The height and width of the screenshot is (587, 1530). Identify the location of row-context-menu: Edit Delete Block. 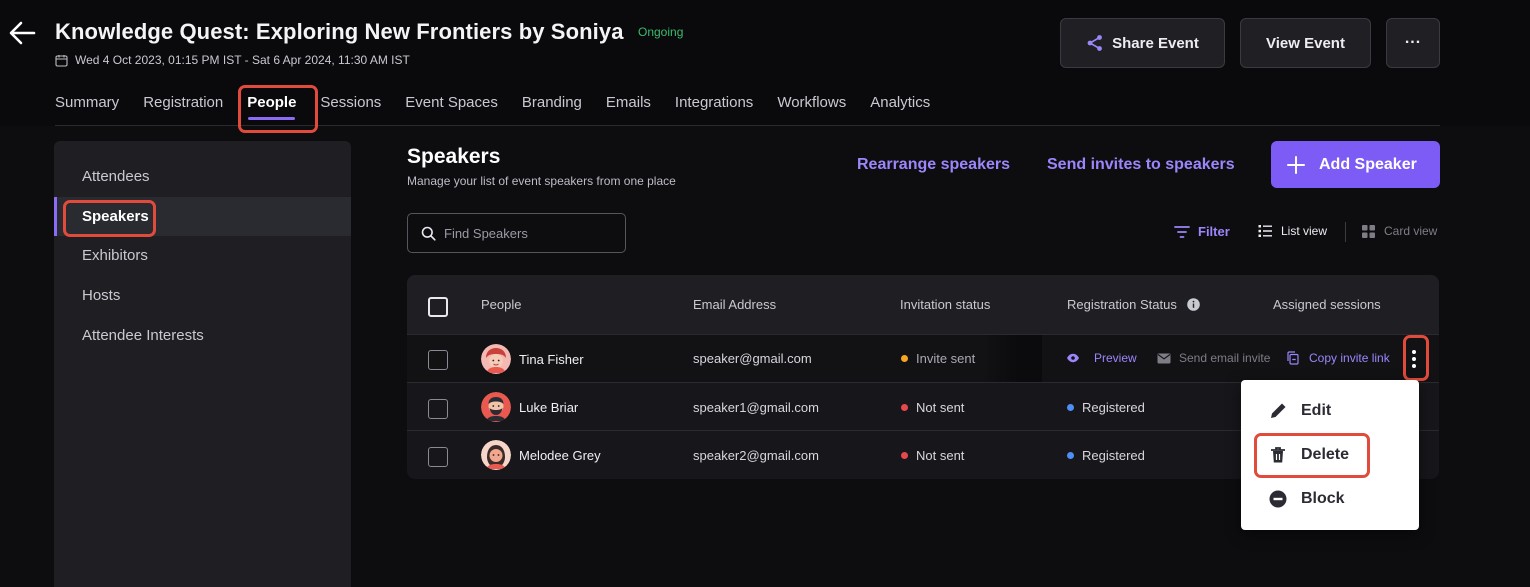
(1330, 455).